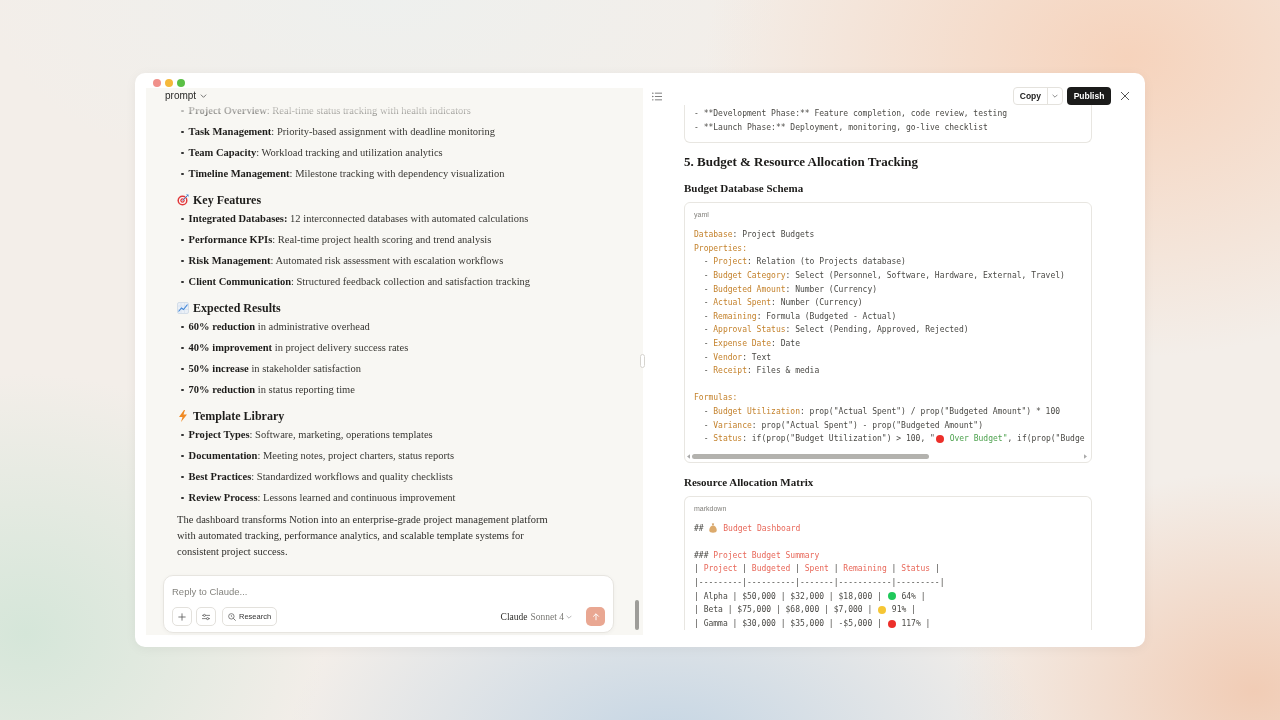 Image resolution: width=1280 pixels, height=720 pixels. What do you see at coordinates (329, 111) in the screenshot?
I see `list-item: Project Overview: Real-time status tracking with health indicators` at bounding box center [329, 111].